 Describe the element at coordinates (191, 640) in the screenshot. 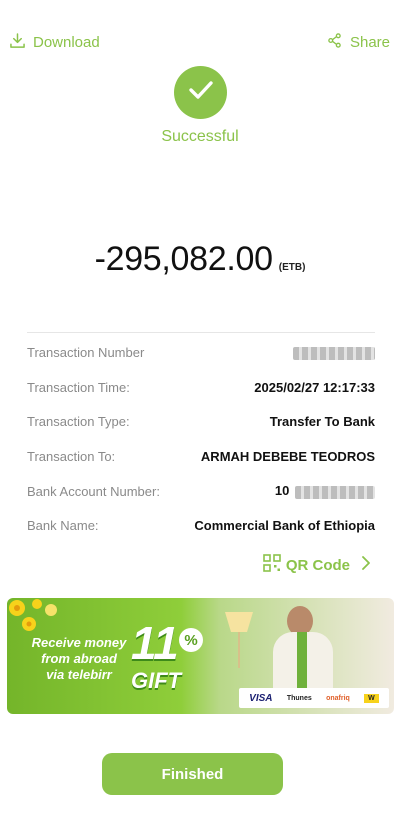

I see `gift-percent: %` at that location.